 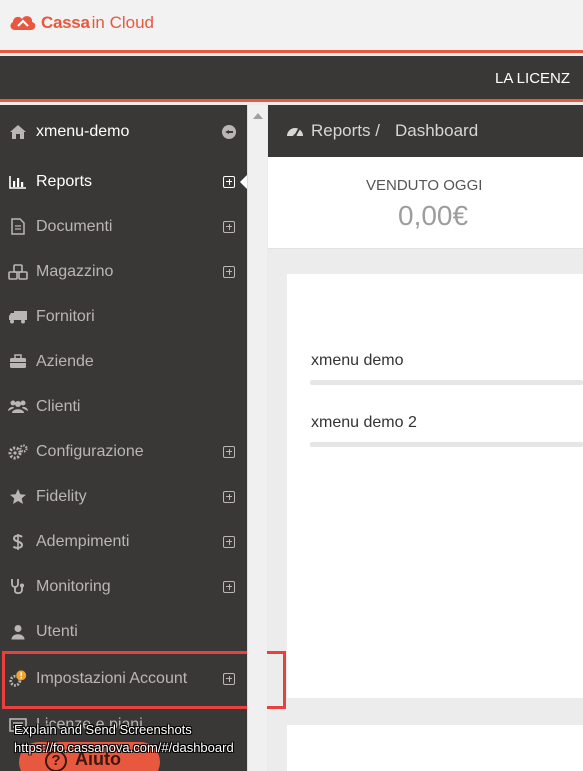 I want to click on license-bar: LA LICENZ, so click(x=291, y=79).